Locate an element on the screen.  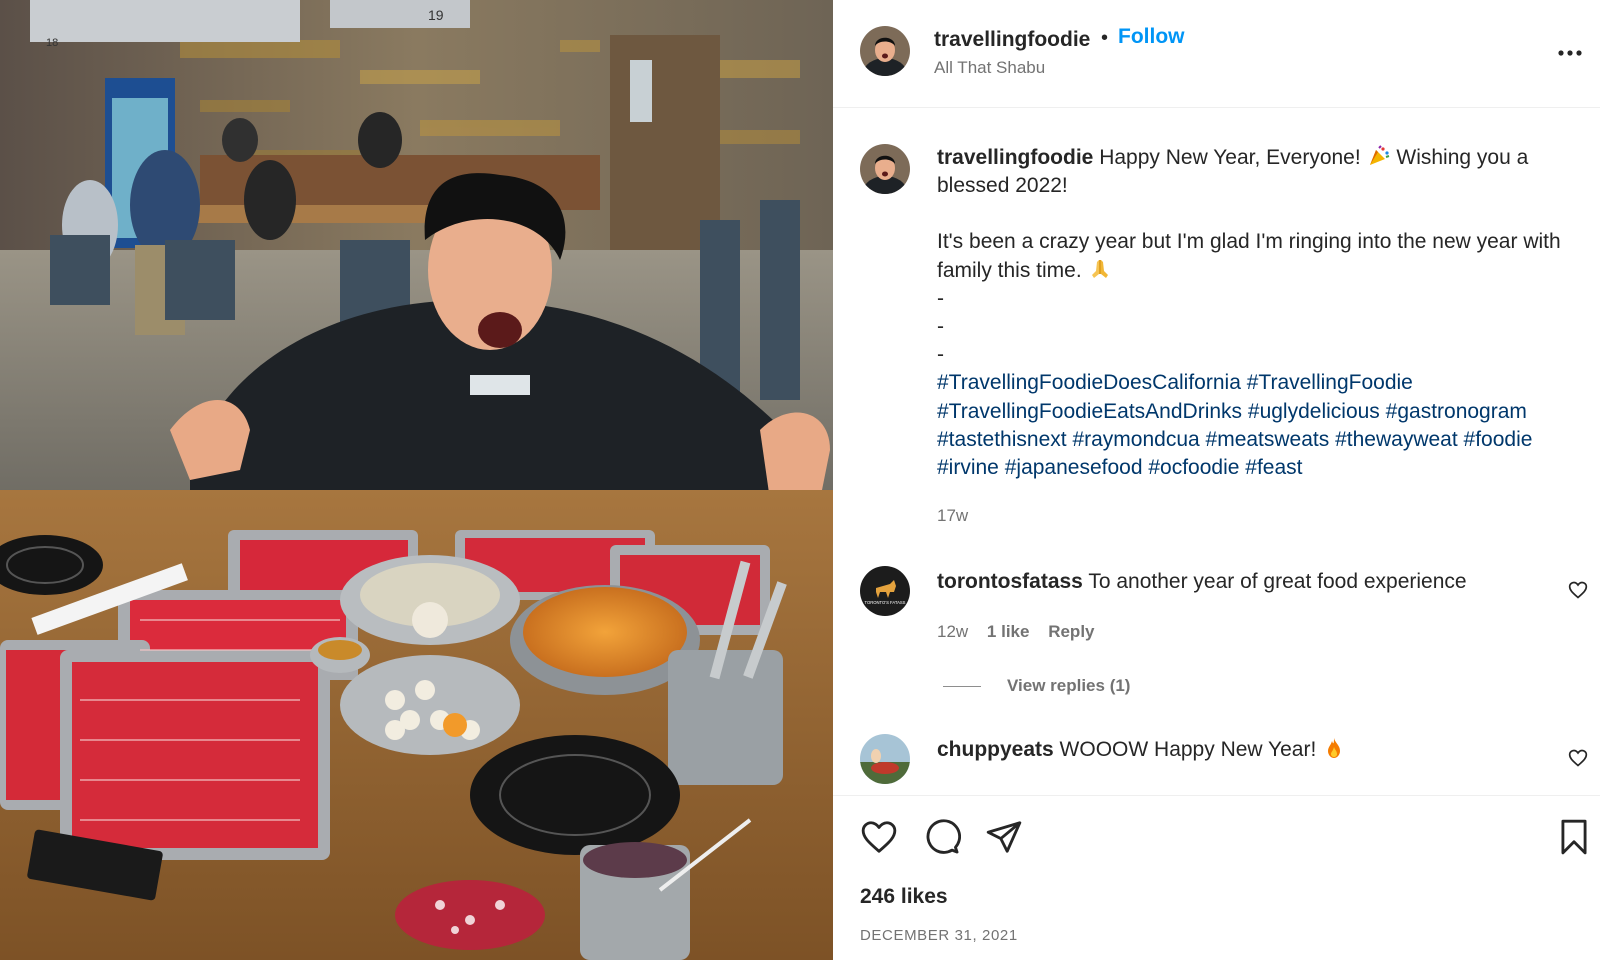
hashtag-link: #feast is located at coordinates (1273, 467).